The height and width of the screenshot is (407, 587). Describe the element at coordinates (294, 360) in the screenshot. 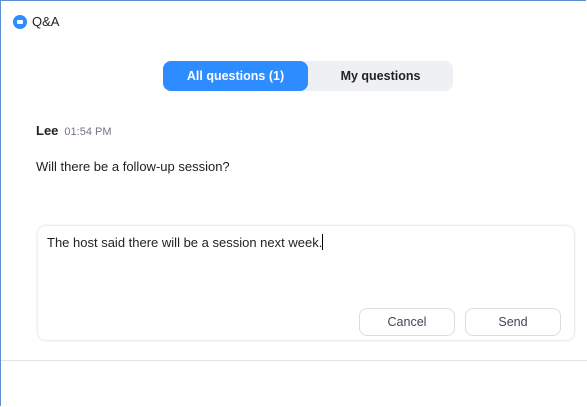

I see `divider` at that location.